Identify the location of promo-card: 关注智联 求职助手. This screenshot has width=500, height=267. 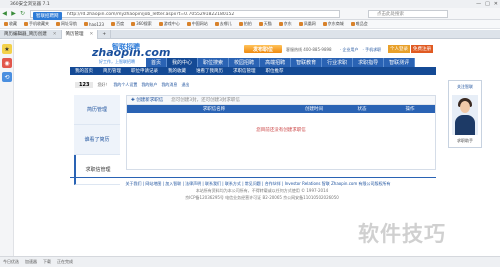
(465, 114).